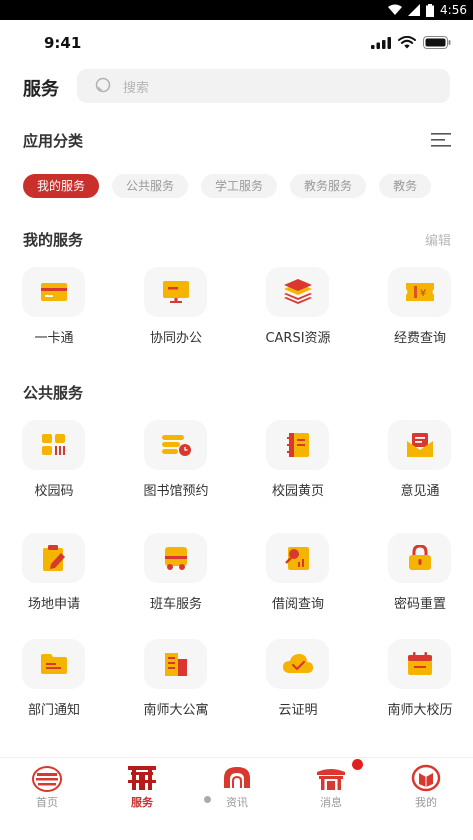  Describe the element at coordinates (441, 140) in the screenshot. I see `menu-icon` at that location.